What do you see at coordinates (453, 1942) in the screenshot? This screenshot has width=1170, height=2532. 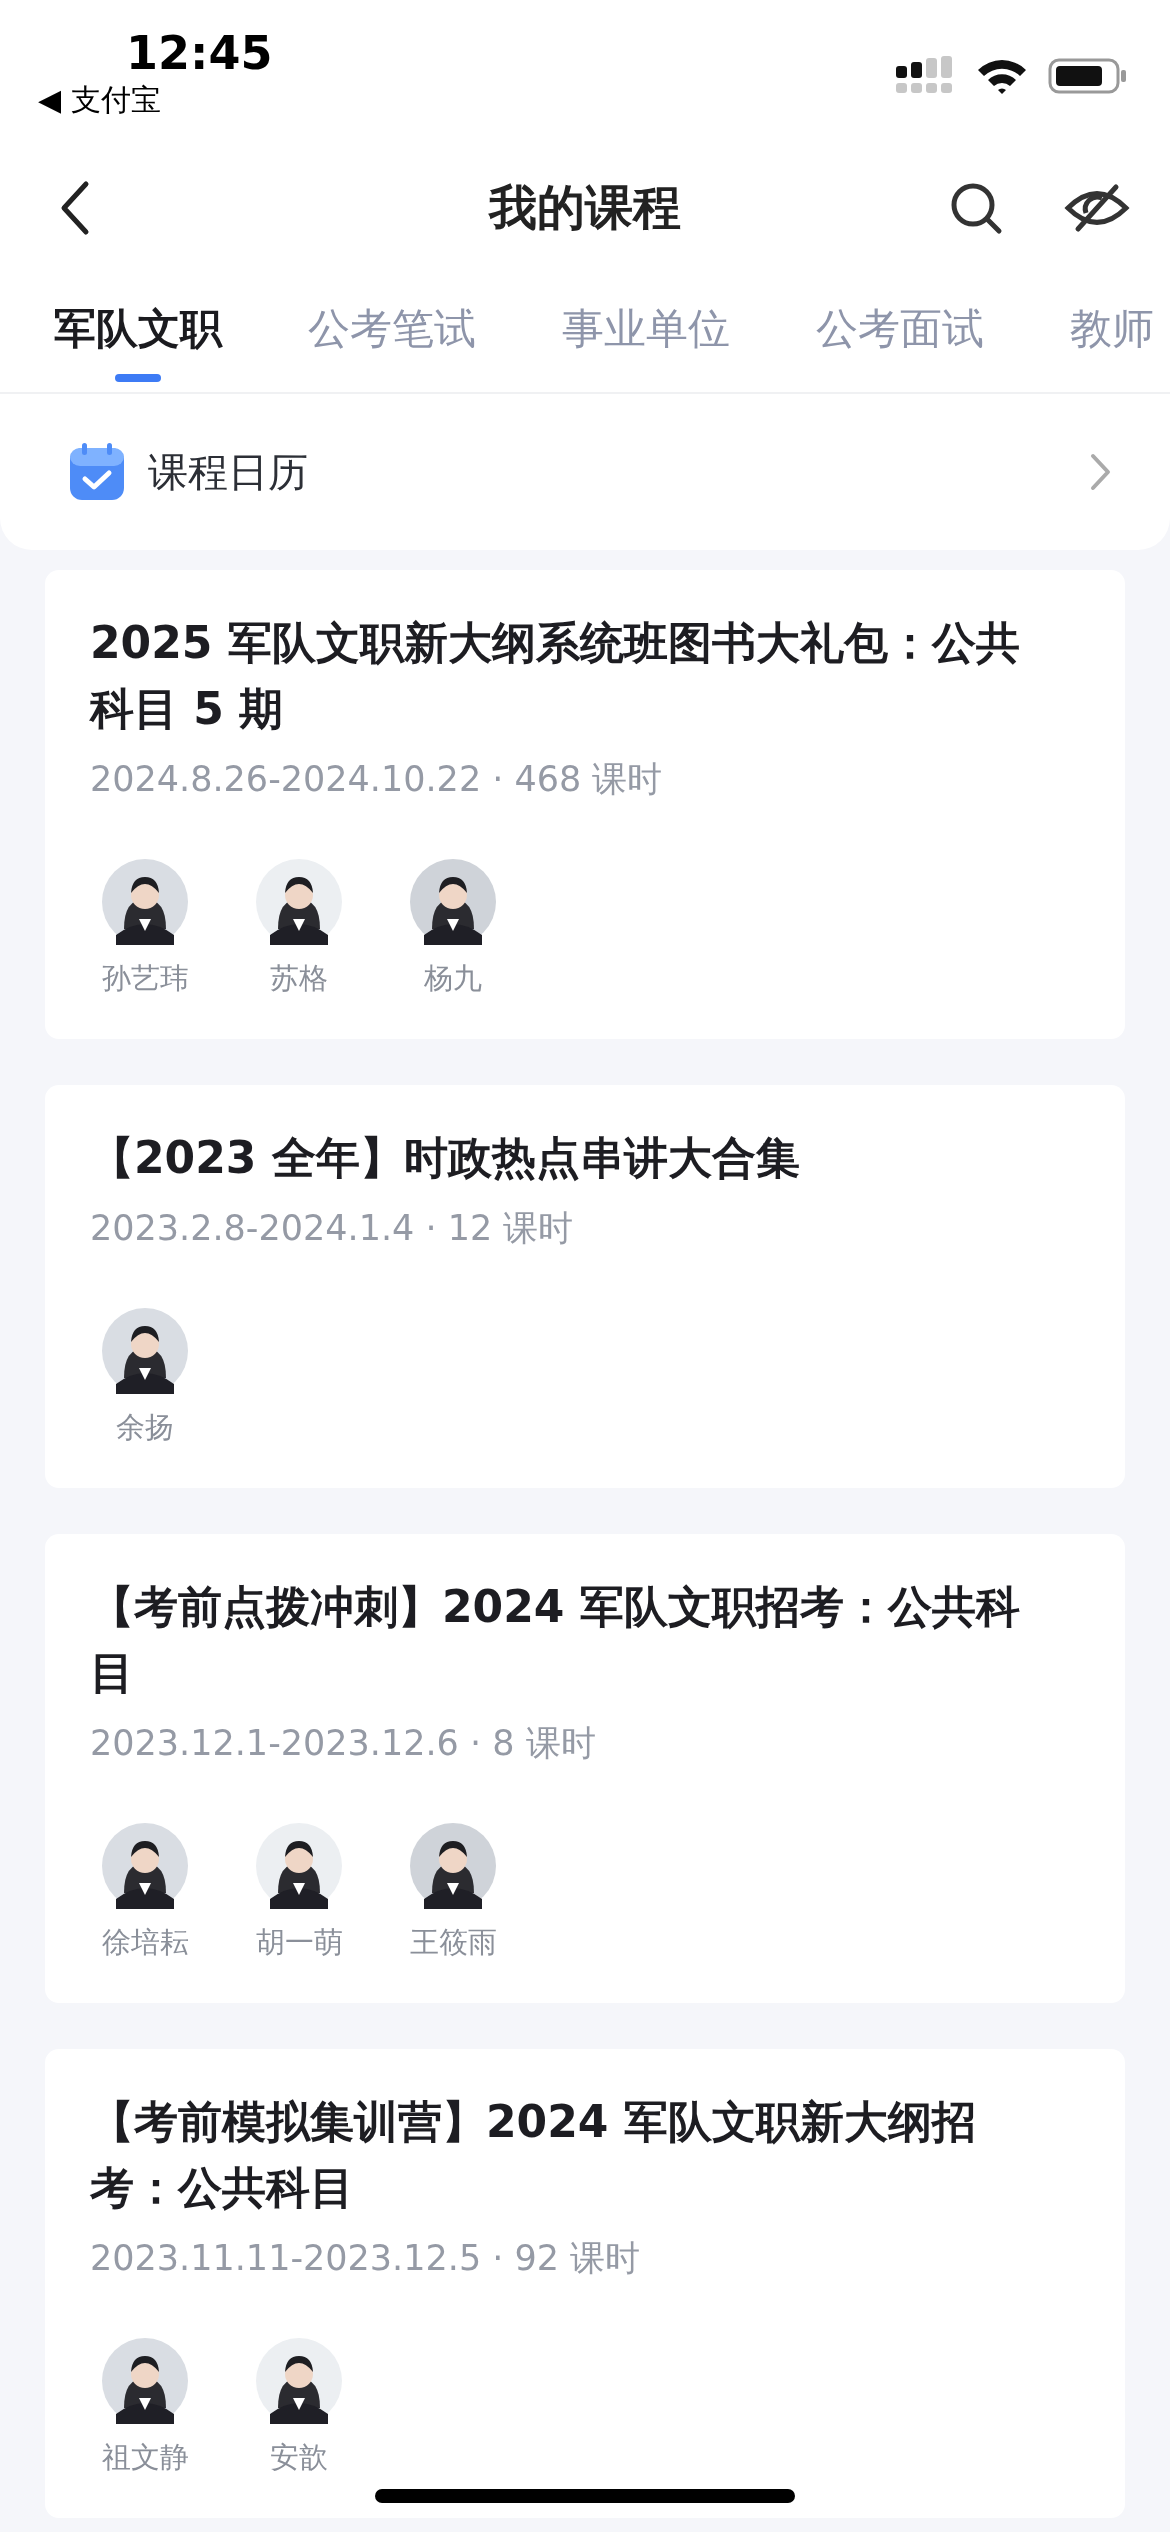 I see `teacher-name: 王筱雨` at bounding box center [453, 1942].